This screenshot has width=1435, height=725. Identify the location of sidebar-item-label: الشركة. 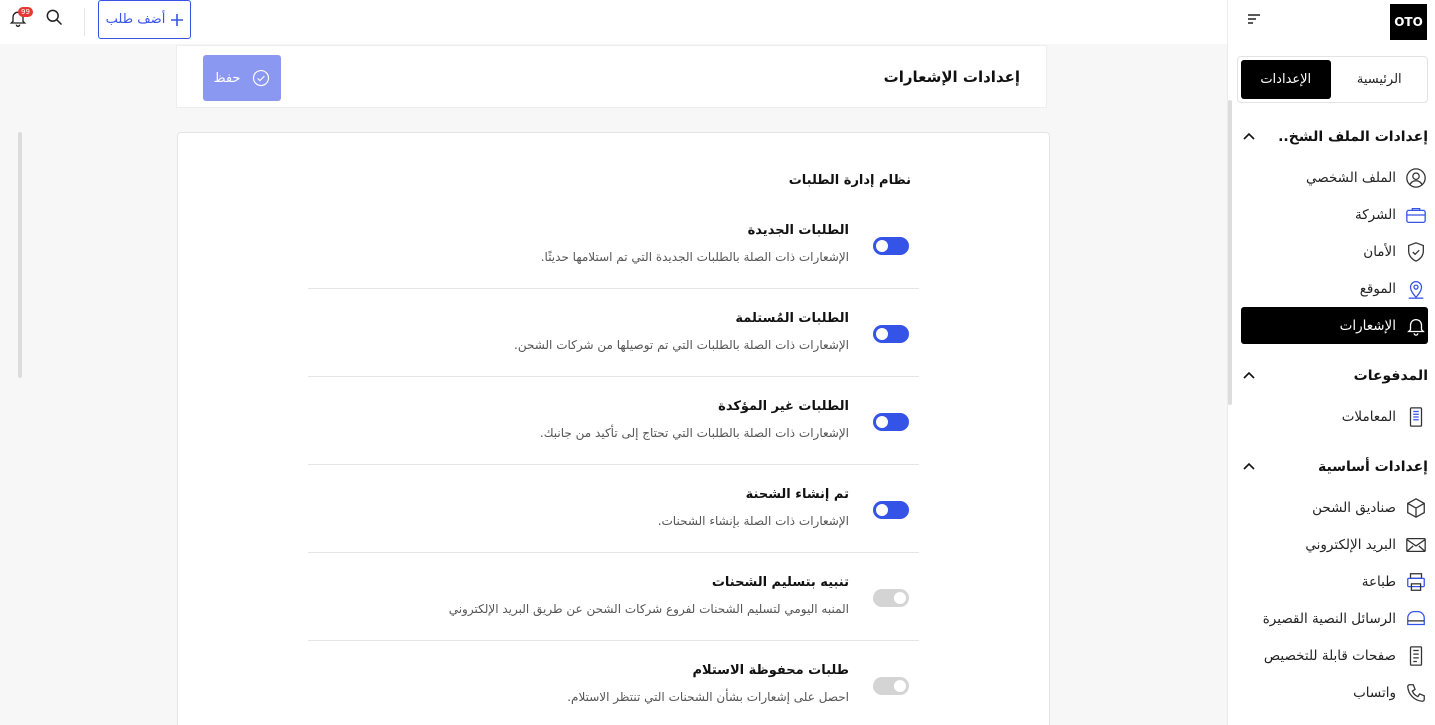
(1375, 214).